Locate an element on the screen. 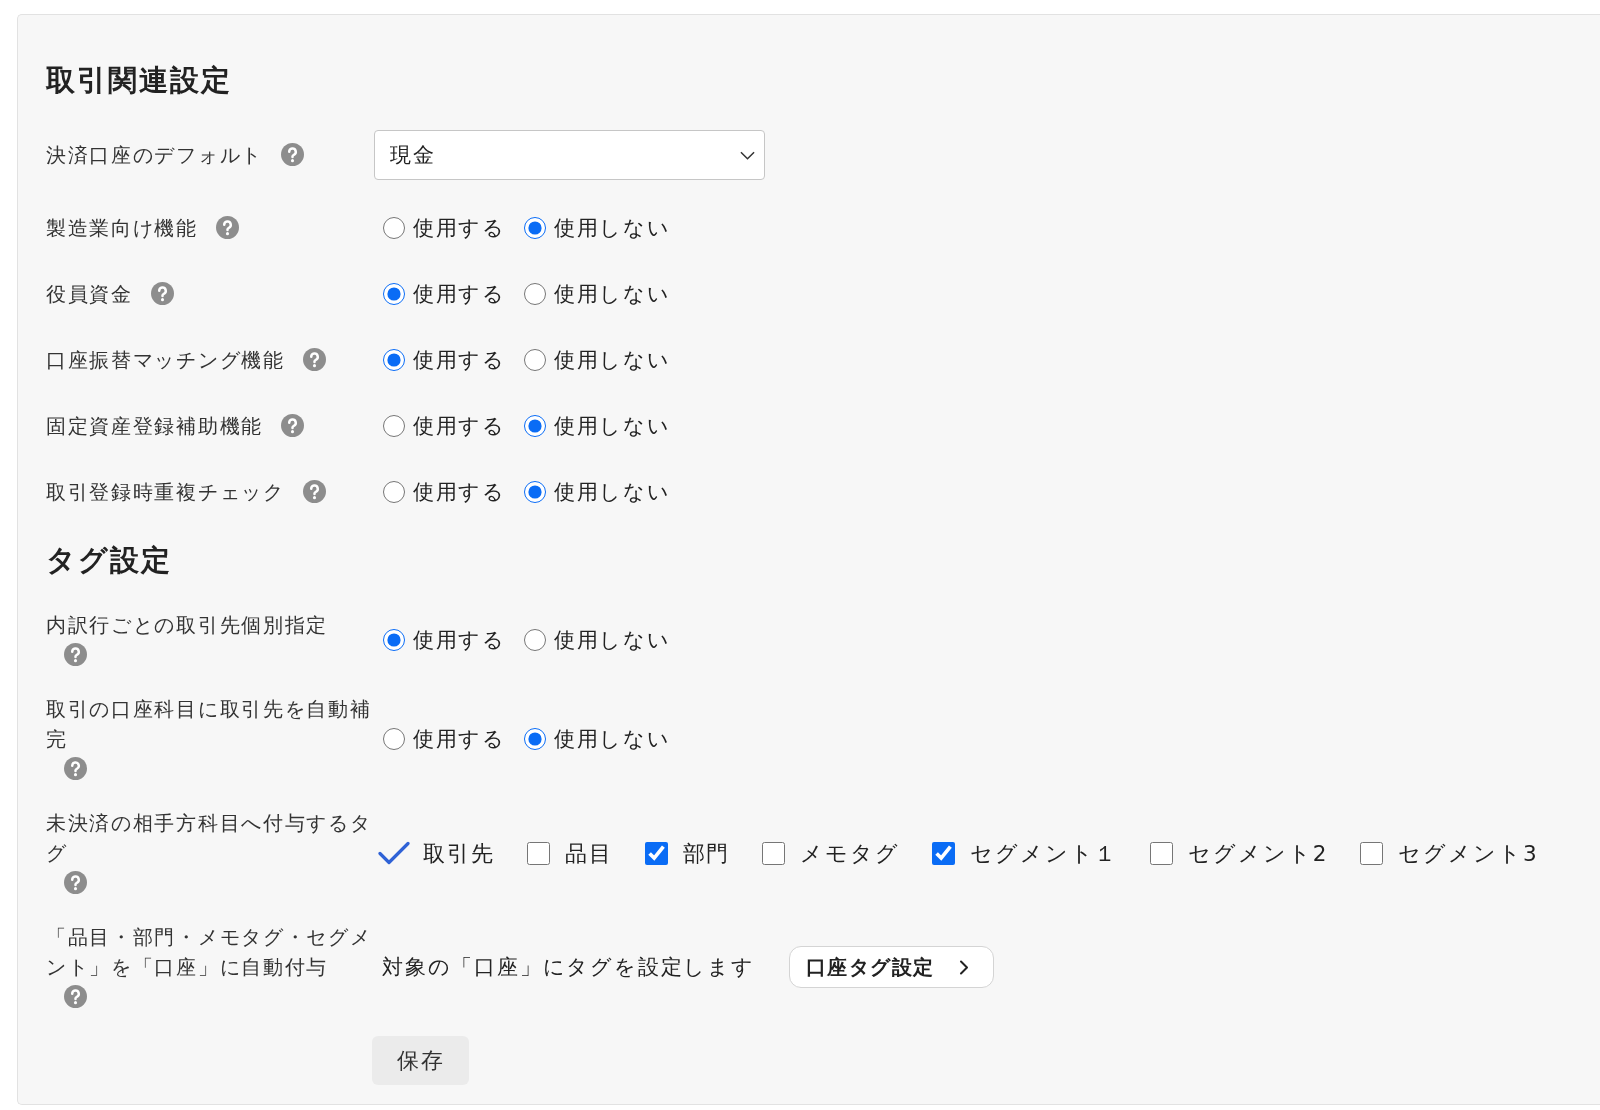  checkbox-label: 取引先 is located at coordinates (459, 853).